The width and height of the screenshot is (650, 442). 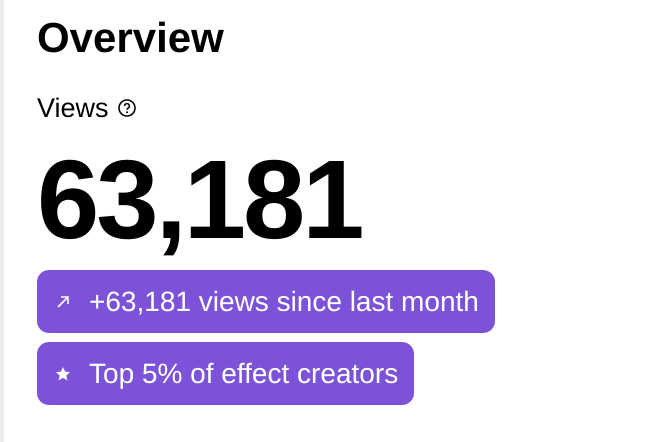 I want to click on help-icon, so click(x=126, y=108).